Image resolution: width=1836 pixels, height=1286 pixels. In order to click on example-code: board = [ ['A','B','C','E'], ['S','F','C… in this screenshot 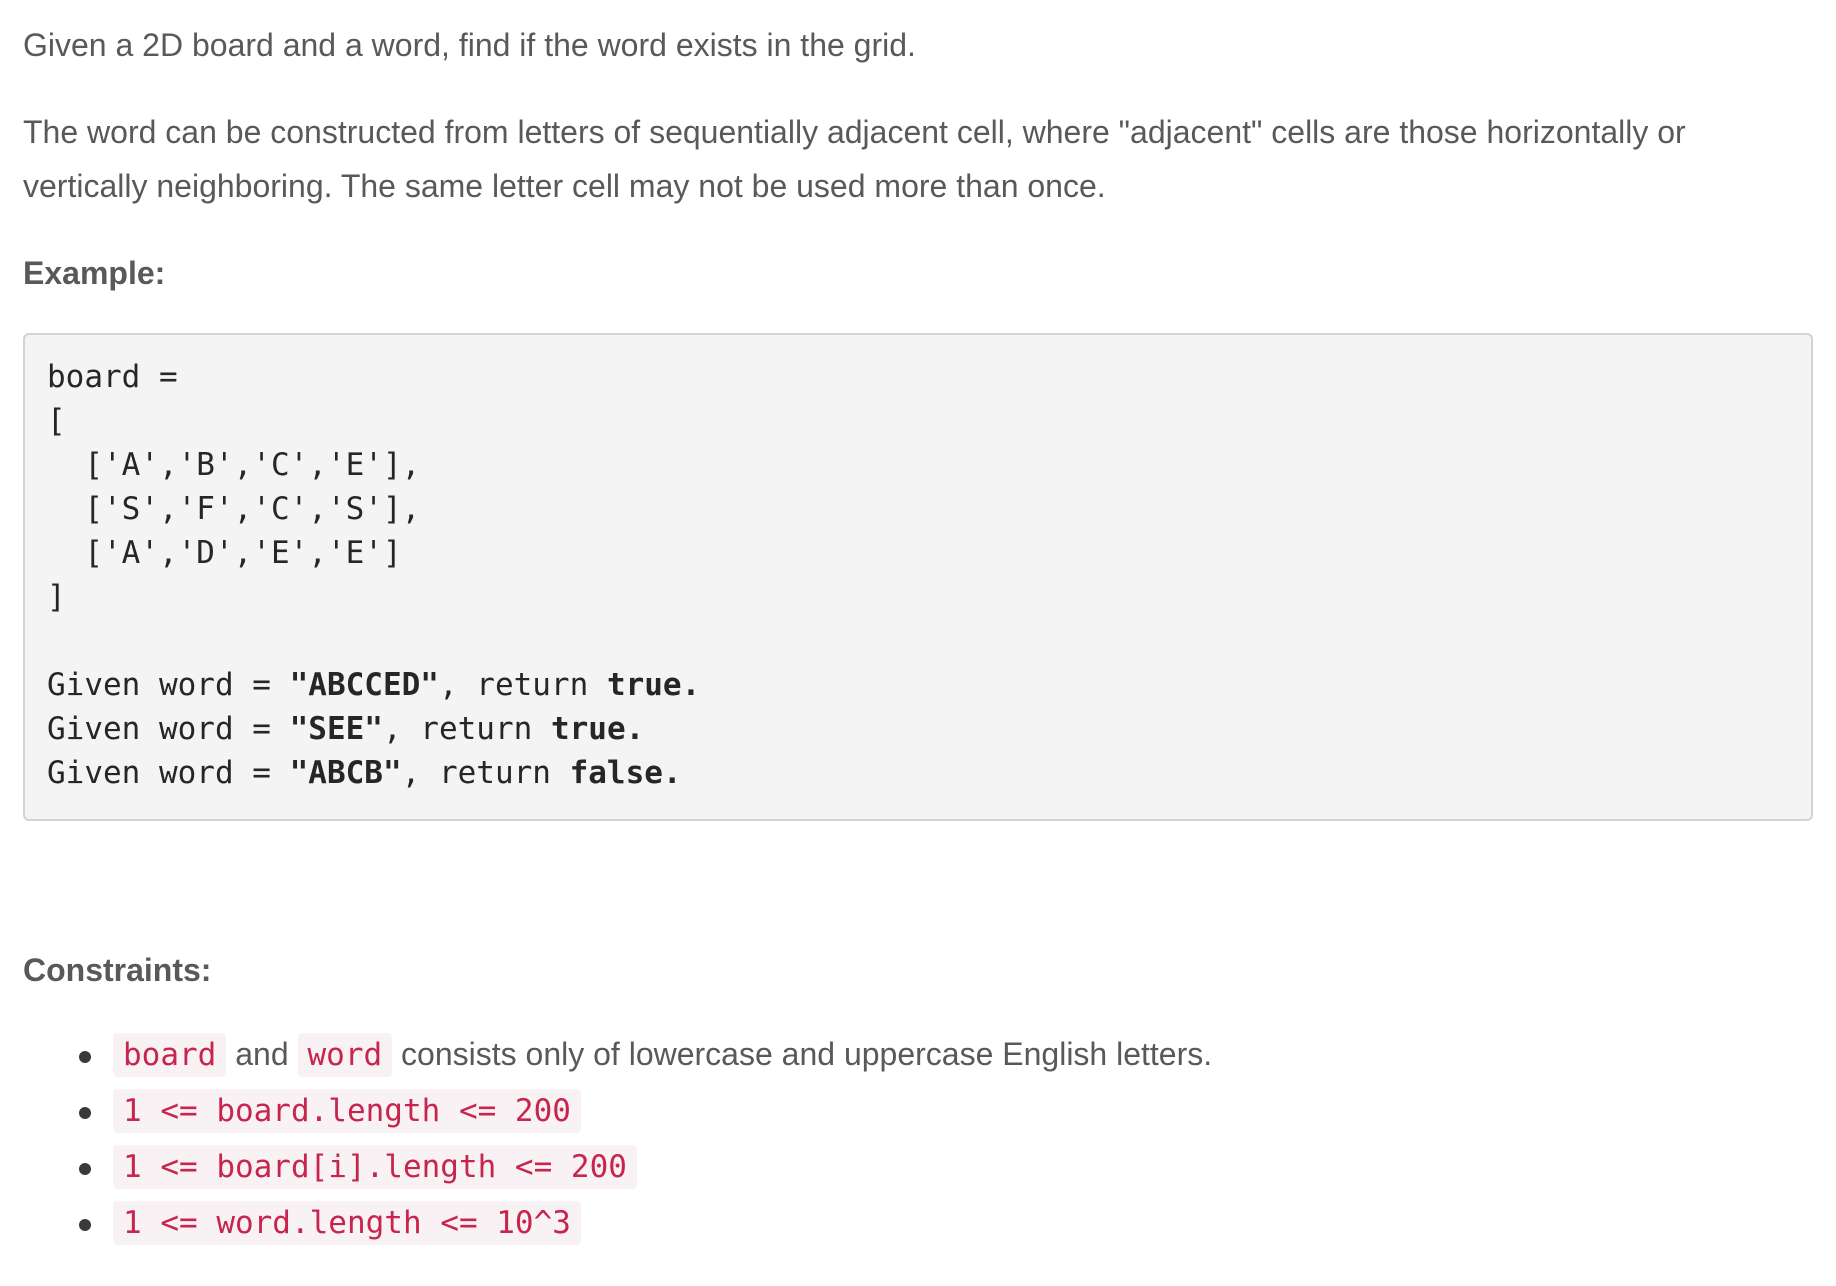, I will do `click(373, 575)`.